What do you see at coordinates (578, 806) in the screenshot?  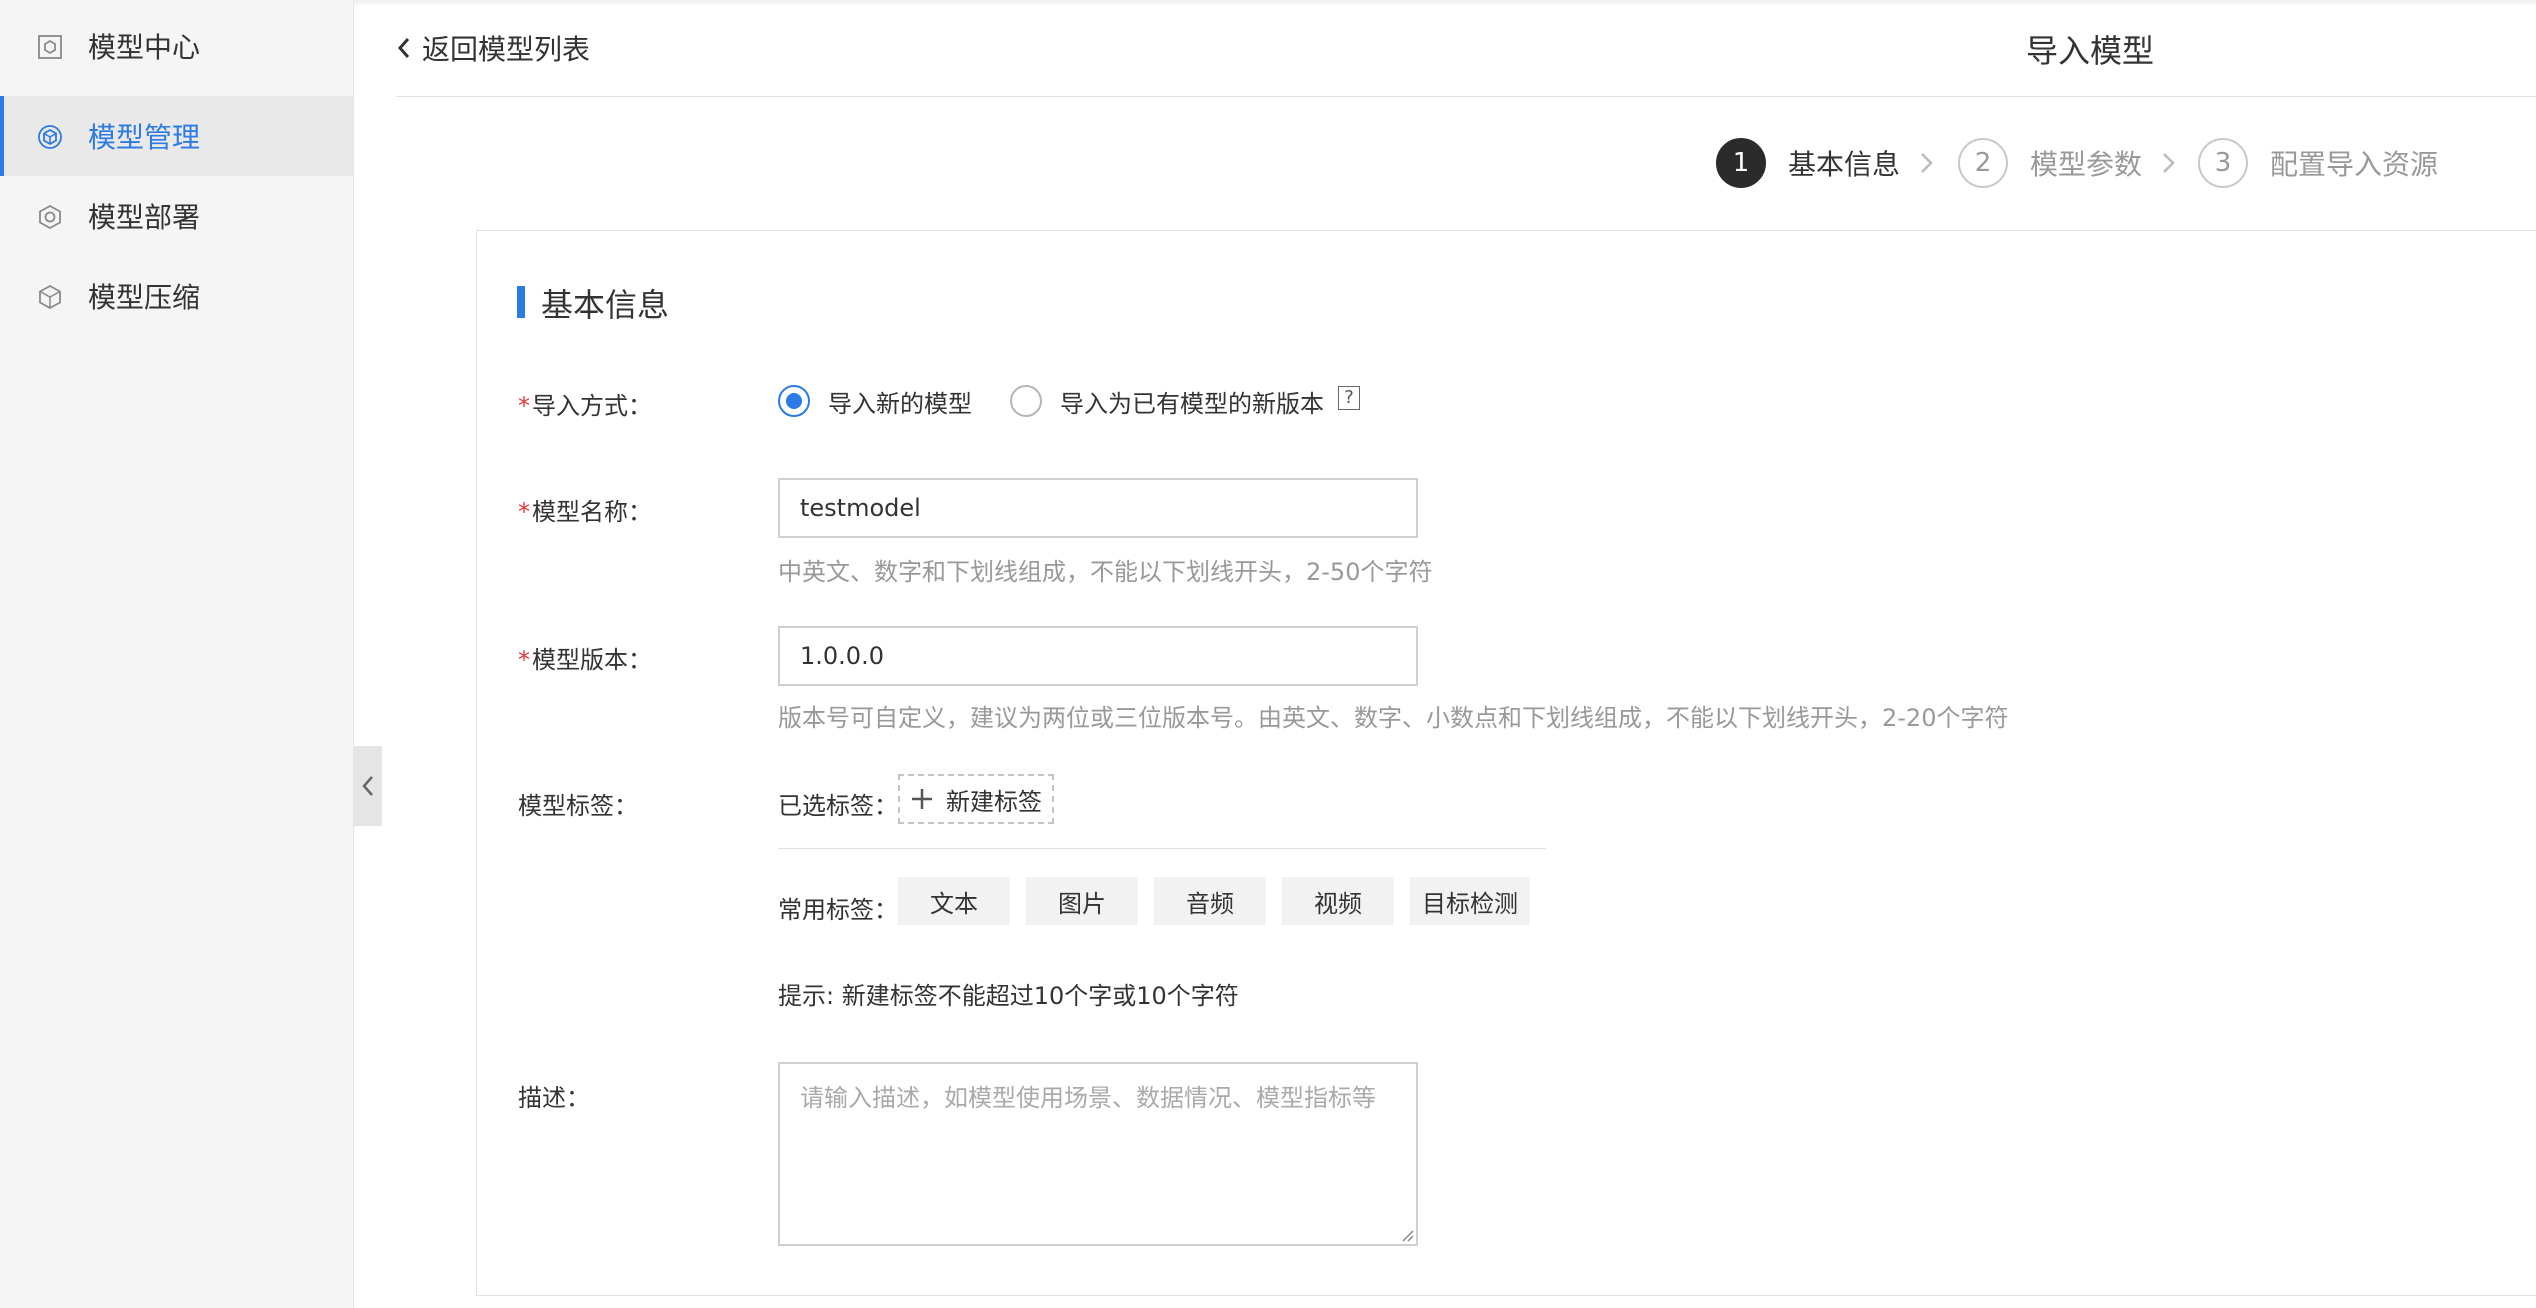 I see `model-tags-label: 模型标签：` at bounding box center [578, 806].